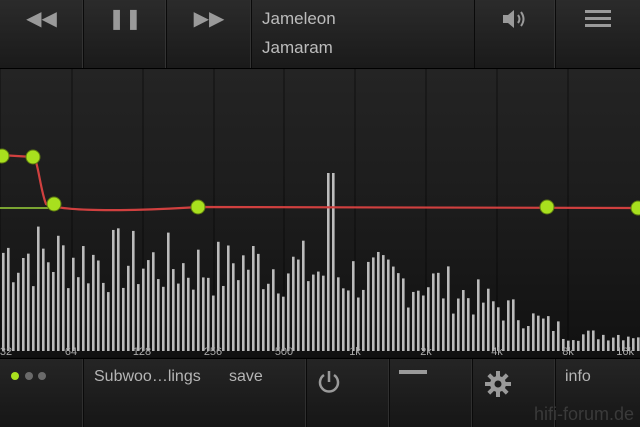  What do you see at coordinates (515, 34) in the screenshot?
I see `volume-button` at bounding box center [515, 34].